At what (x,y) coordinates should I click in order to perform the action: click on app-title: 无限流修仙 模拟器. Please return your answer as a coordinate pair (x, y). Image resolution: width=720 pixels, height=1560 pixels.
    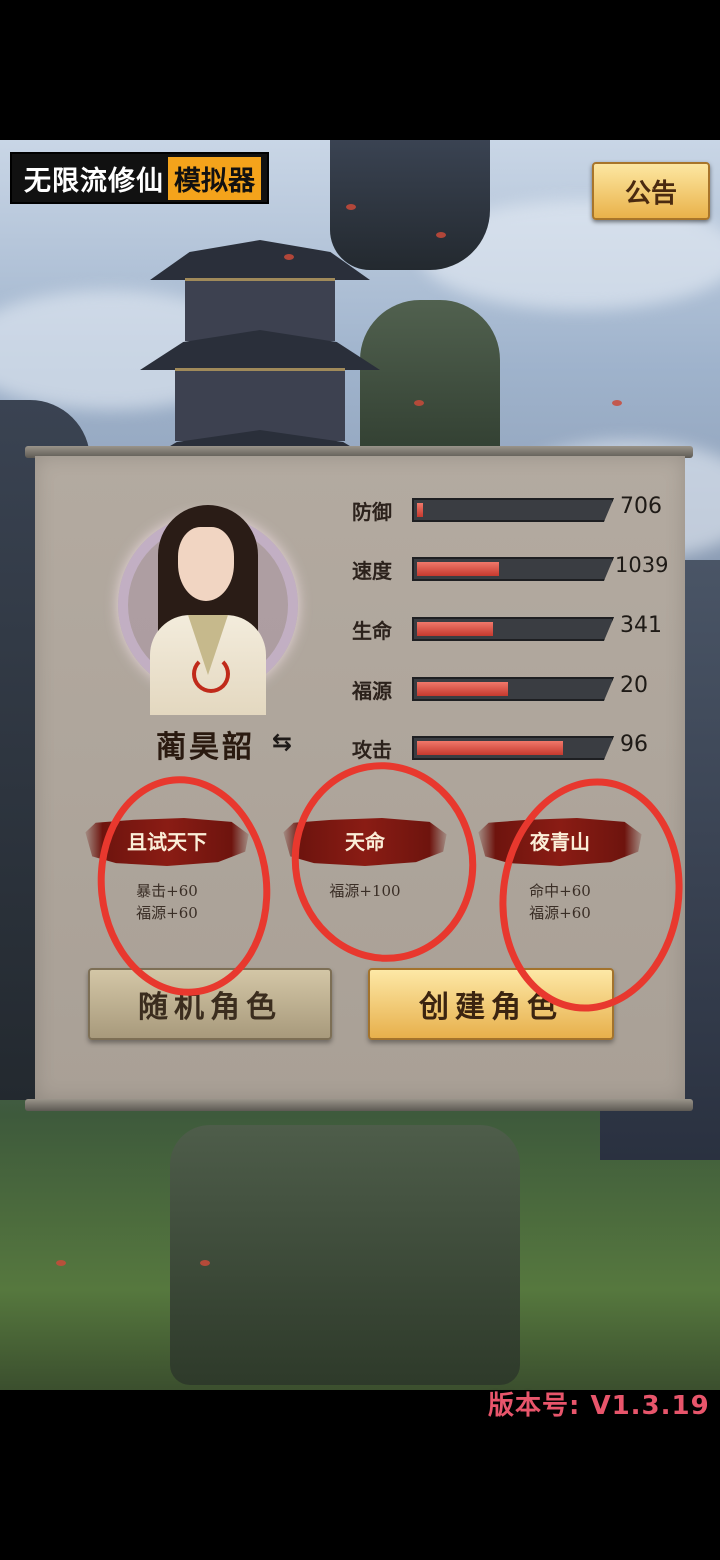
    Looking at the image, I should click on (139, 178).